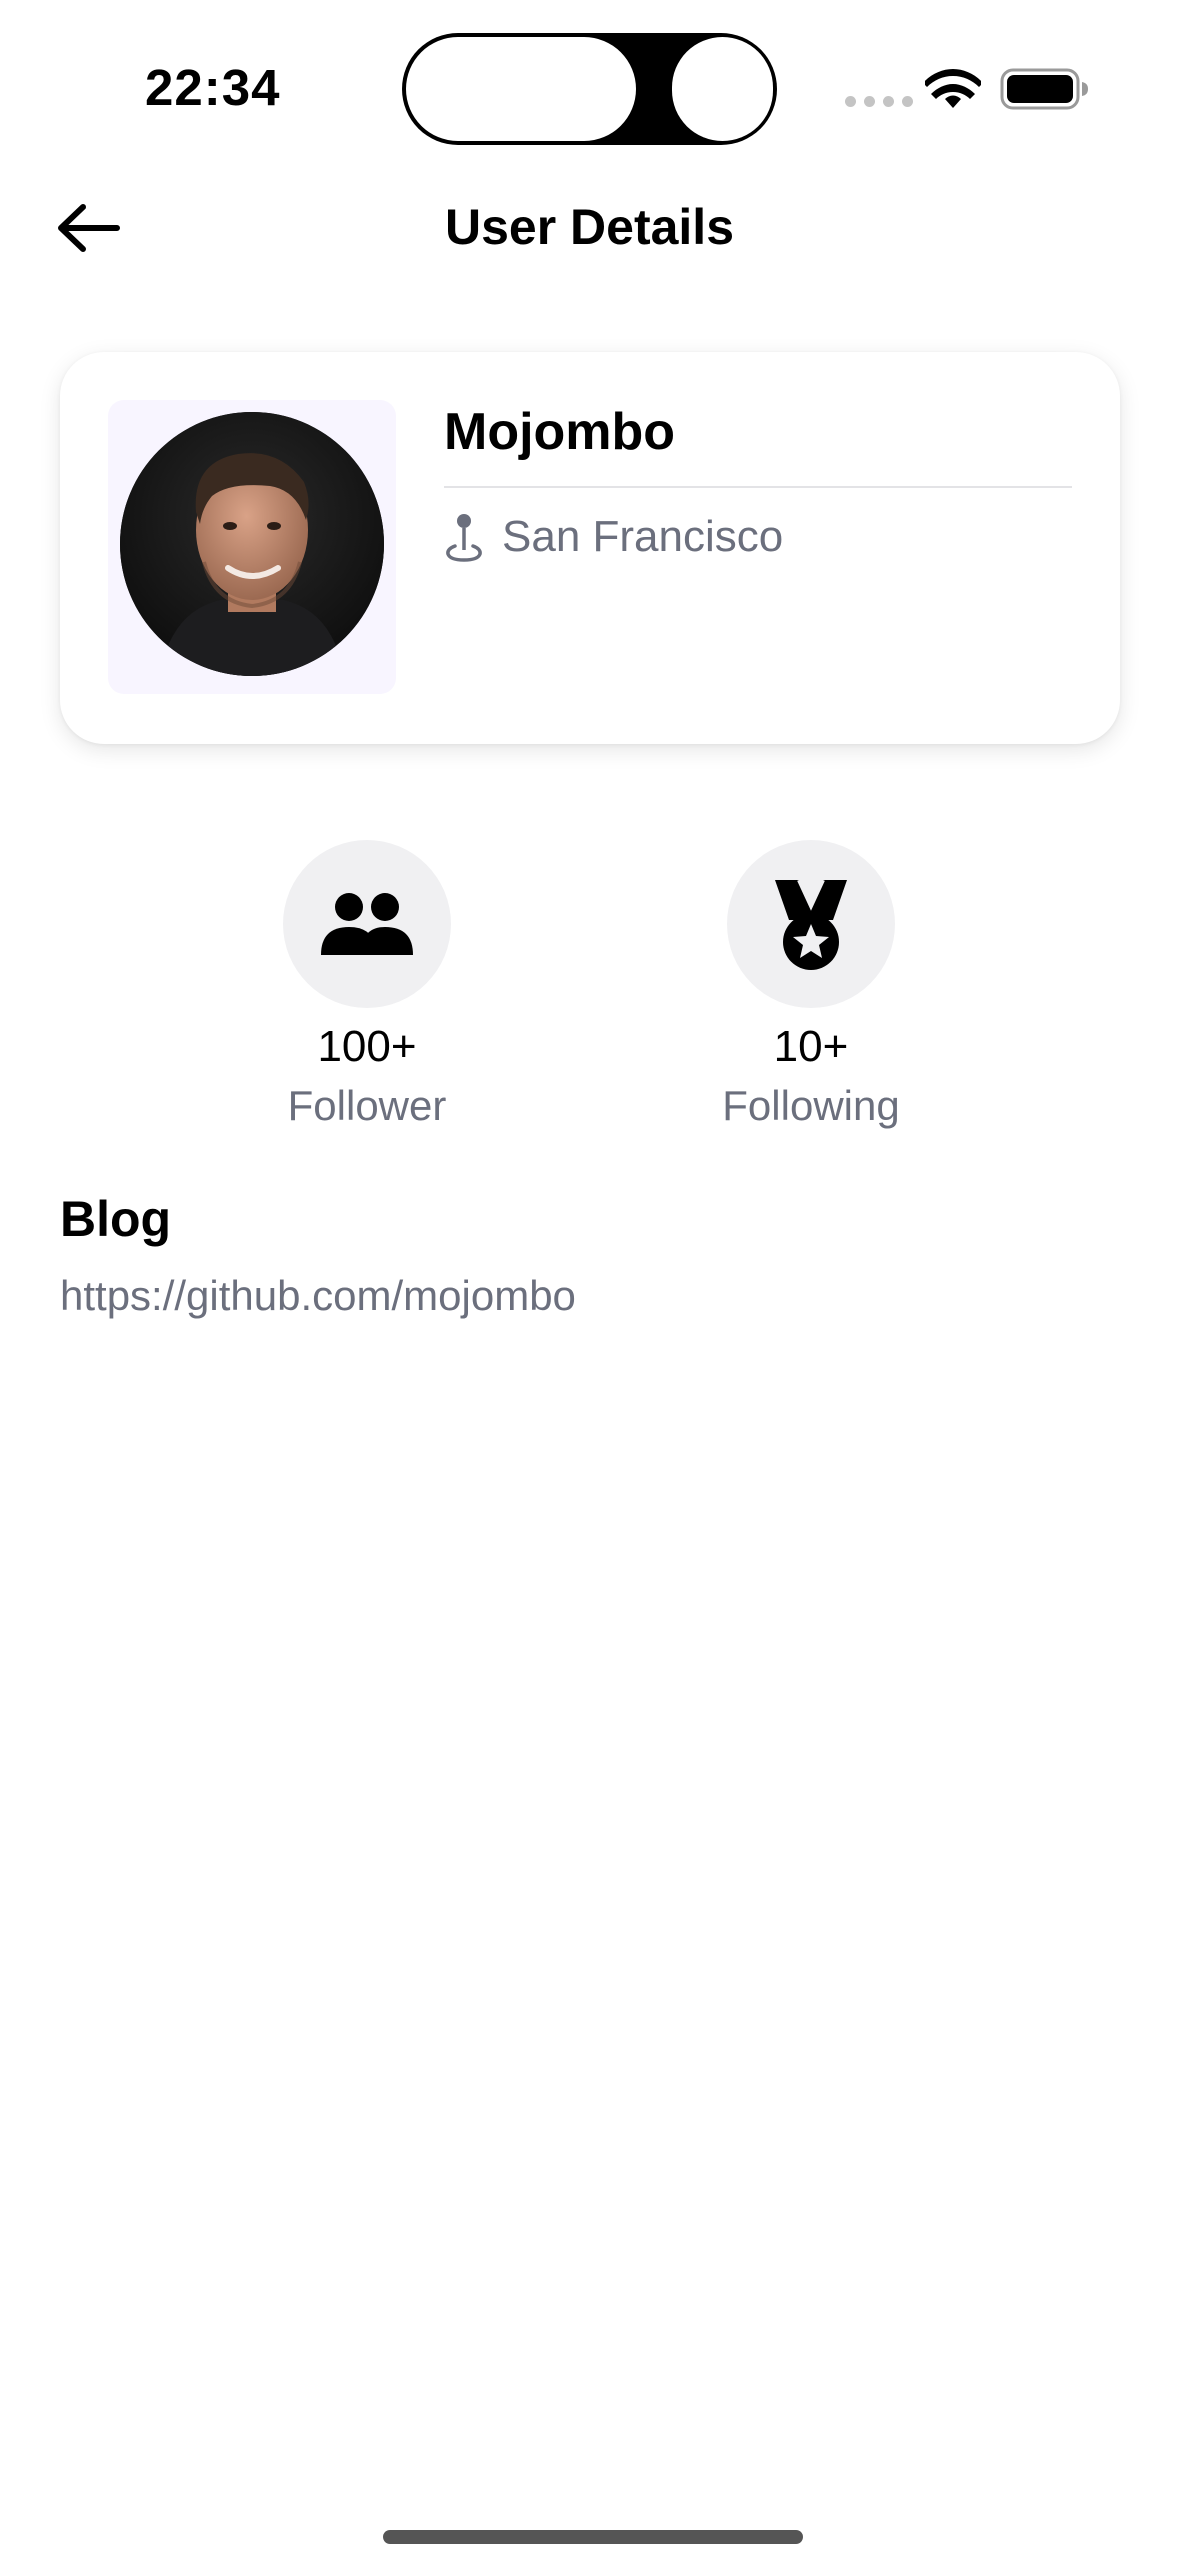  What do you see at coordinates (252, 544) in the screenshot?
I see `avatar` at bounding box center [252, 544].